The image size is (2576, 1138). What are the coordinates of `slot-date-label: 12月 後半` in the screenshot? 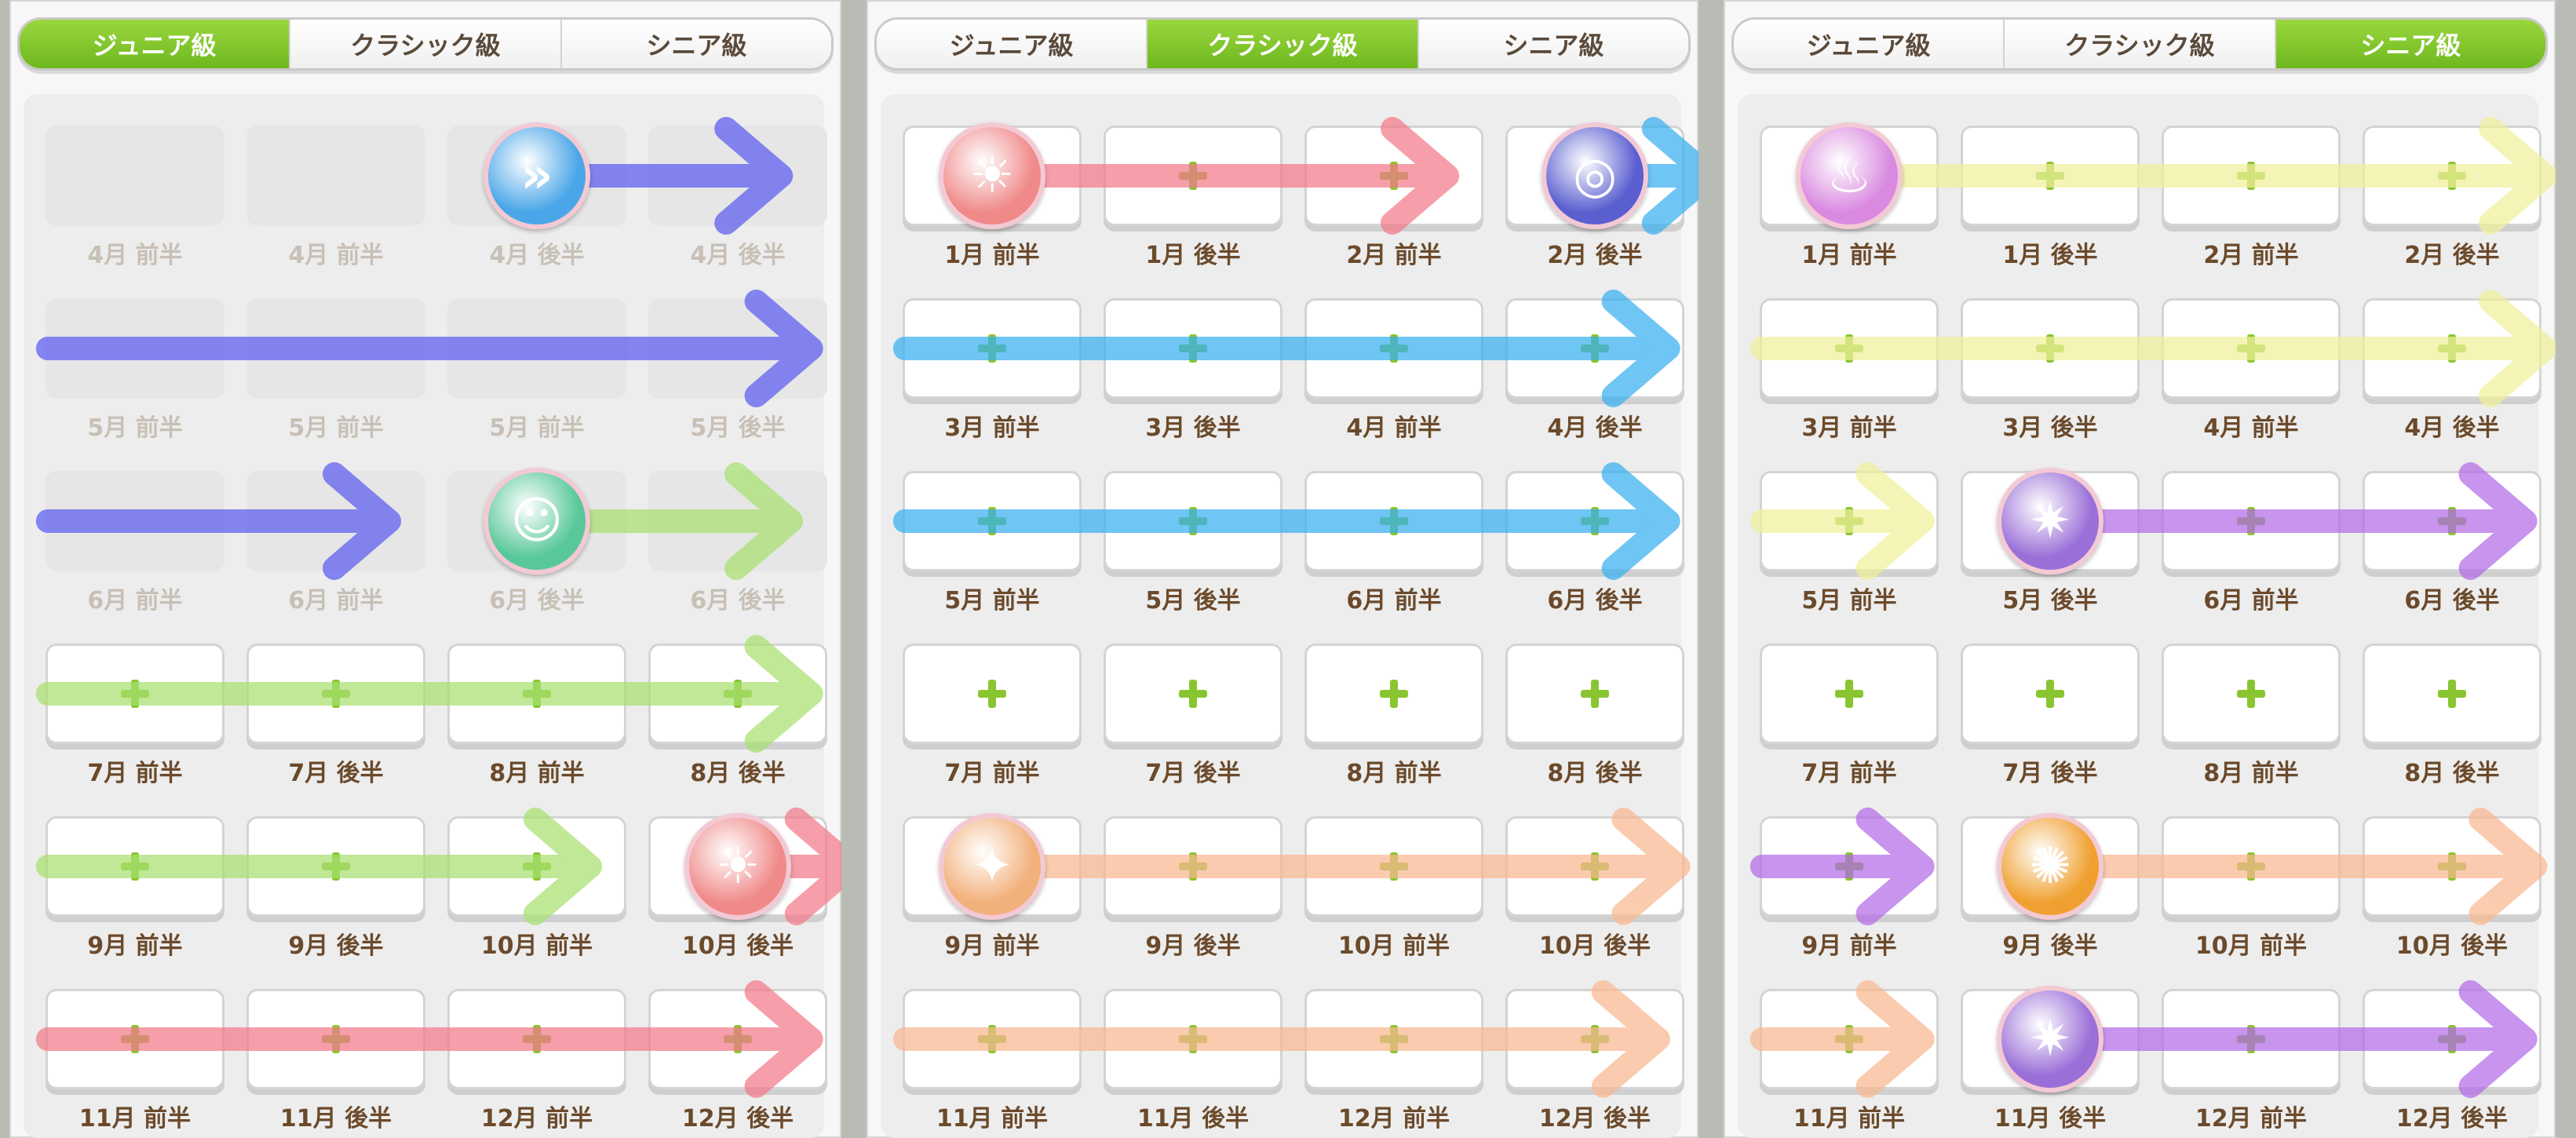 It's located at (737, 1119).